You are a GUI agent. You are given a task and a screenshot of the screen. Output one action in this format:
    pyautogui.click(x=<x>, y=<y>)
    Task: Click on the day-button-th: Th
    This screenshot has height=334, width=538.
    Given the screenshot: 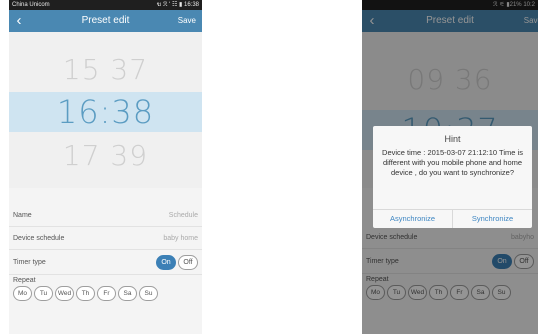 What is the action you would take?
    pyautogui.click(x=85, y=293)
    